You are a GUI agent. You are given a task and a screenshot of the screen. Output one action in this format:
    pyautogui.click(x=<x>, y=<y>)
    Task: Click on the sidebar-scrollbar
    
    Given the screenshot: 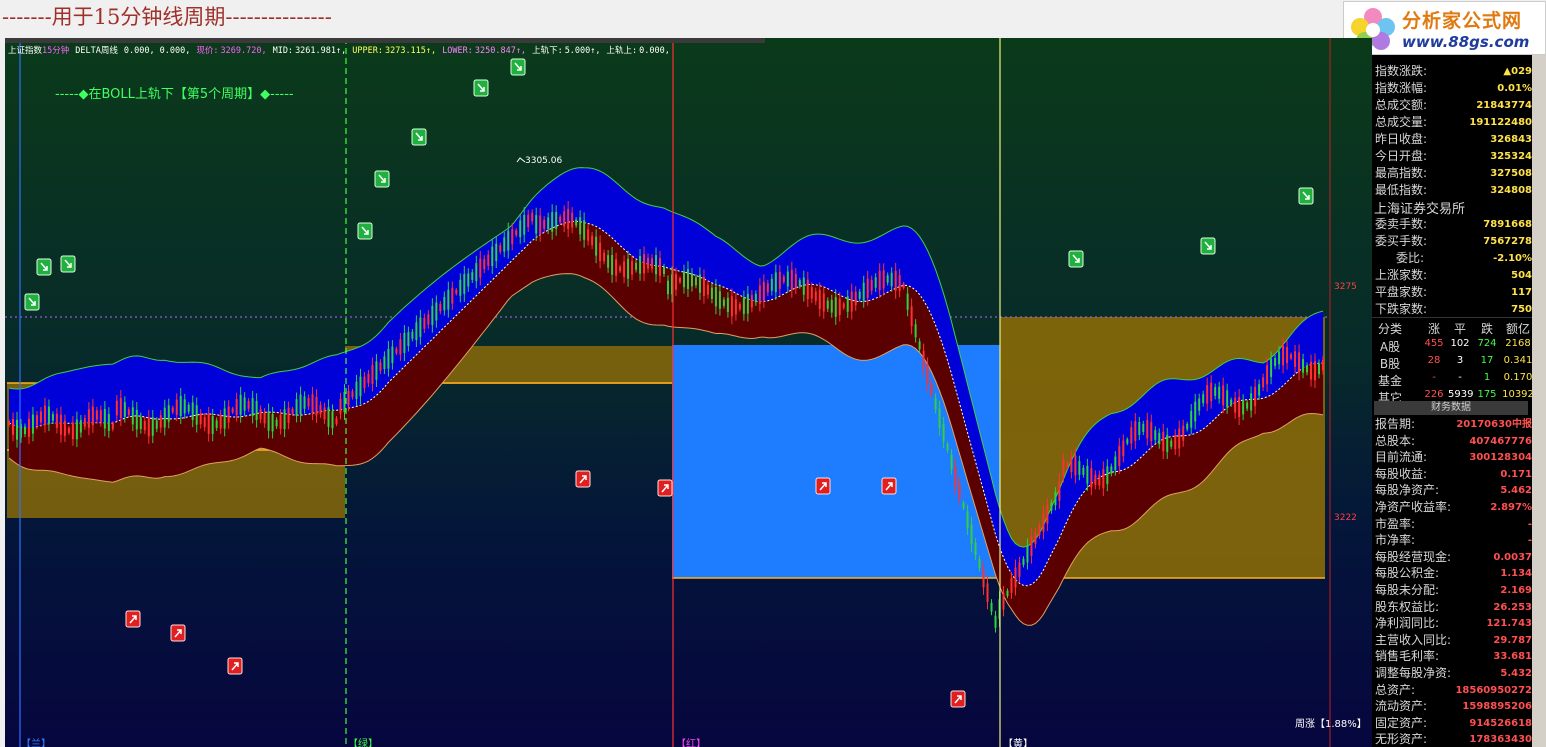 What is the action you would take?
    pyautogui.click(x=1539, y=401)
    